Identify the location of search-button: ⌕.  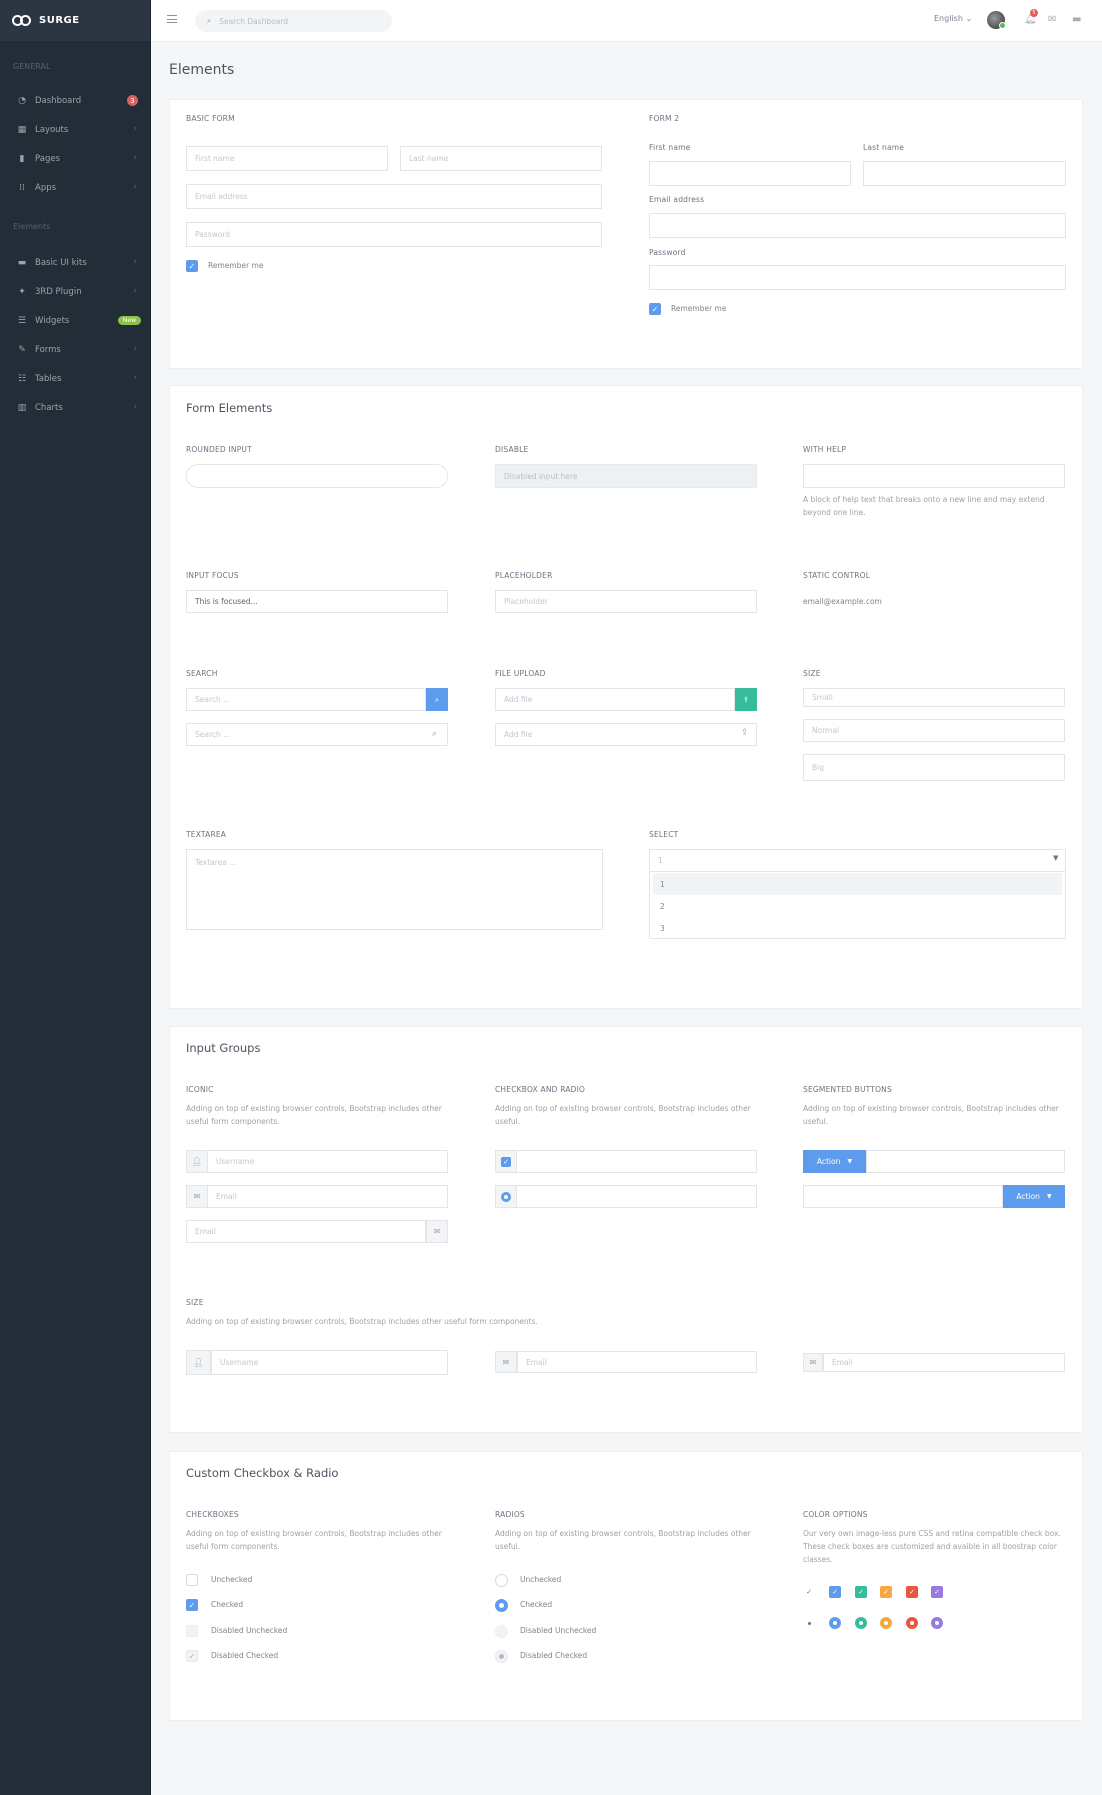
(437, 699).